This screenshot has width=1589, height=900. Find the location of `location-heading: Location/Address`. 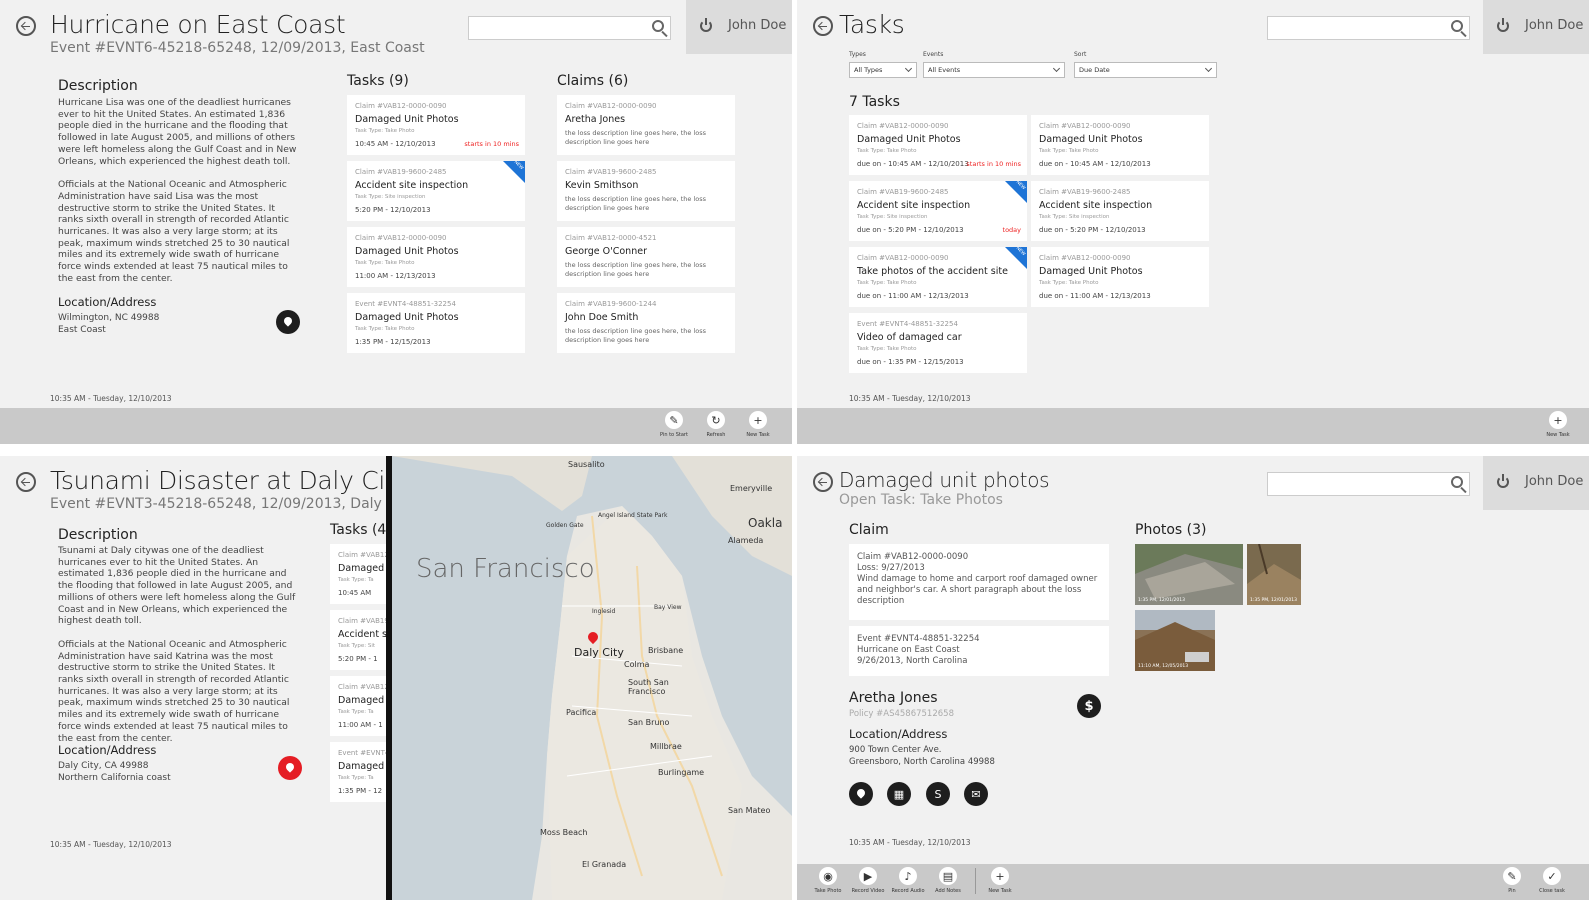

location-heading: Location/Address is located at coordinates (107, 302).